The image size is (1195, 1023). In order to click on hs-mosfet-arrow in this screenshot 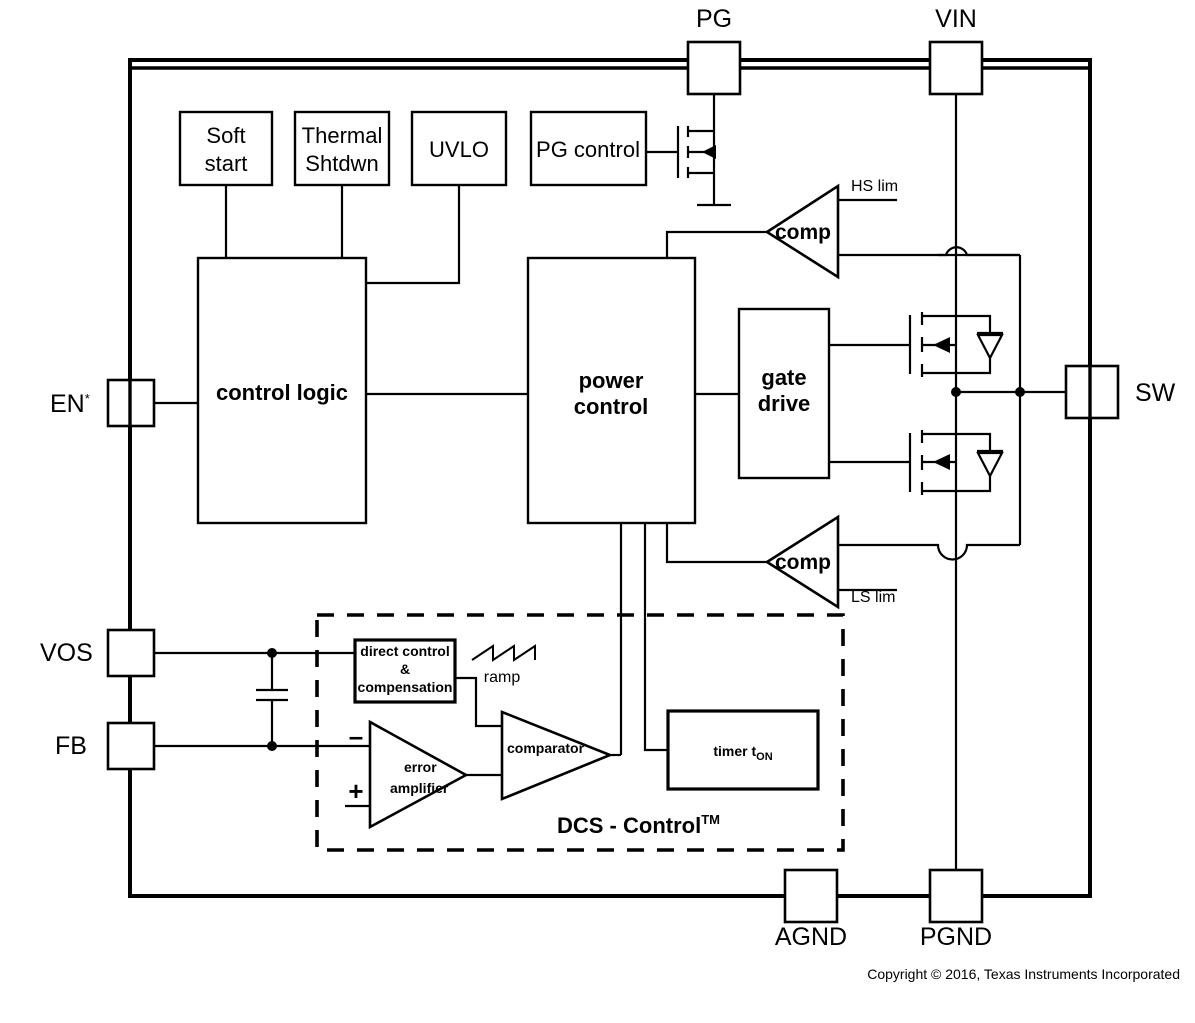, I will do `click(941, 345)`.